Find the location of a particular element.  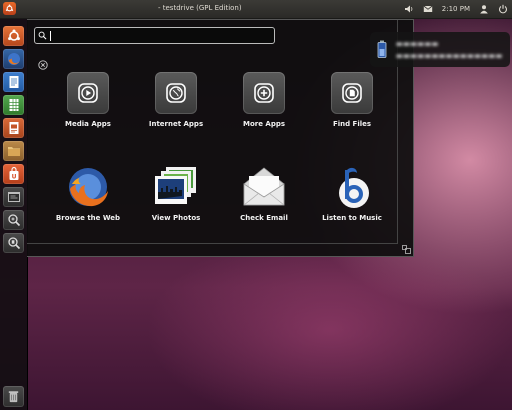

tile-label: More Apps is located at coordinates (264, 124).